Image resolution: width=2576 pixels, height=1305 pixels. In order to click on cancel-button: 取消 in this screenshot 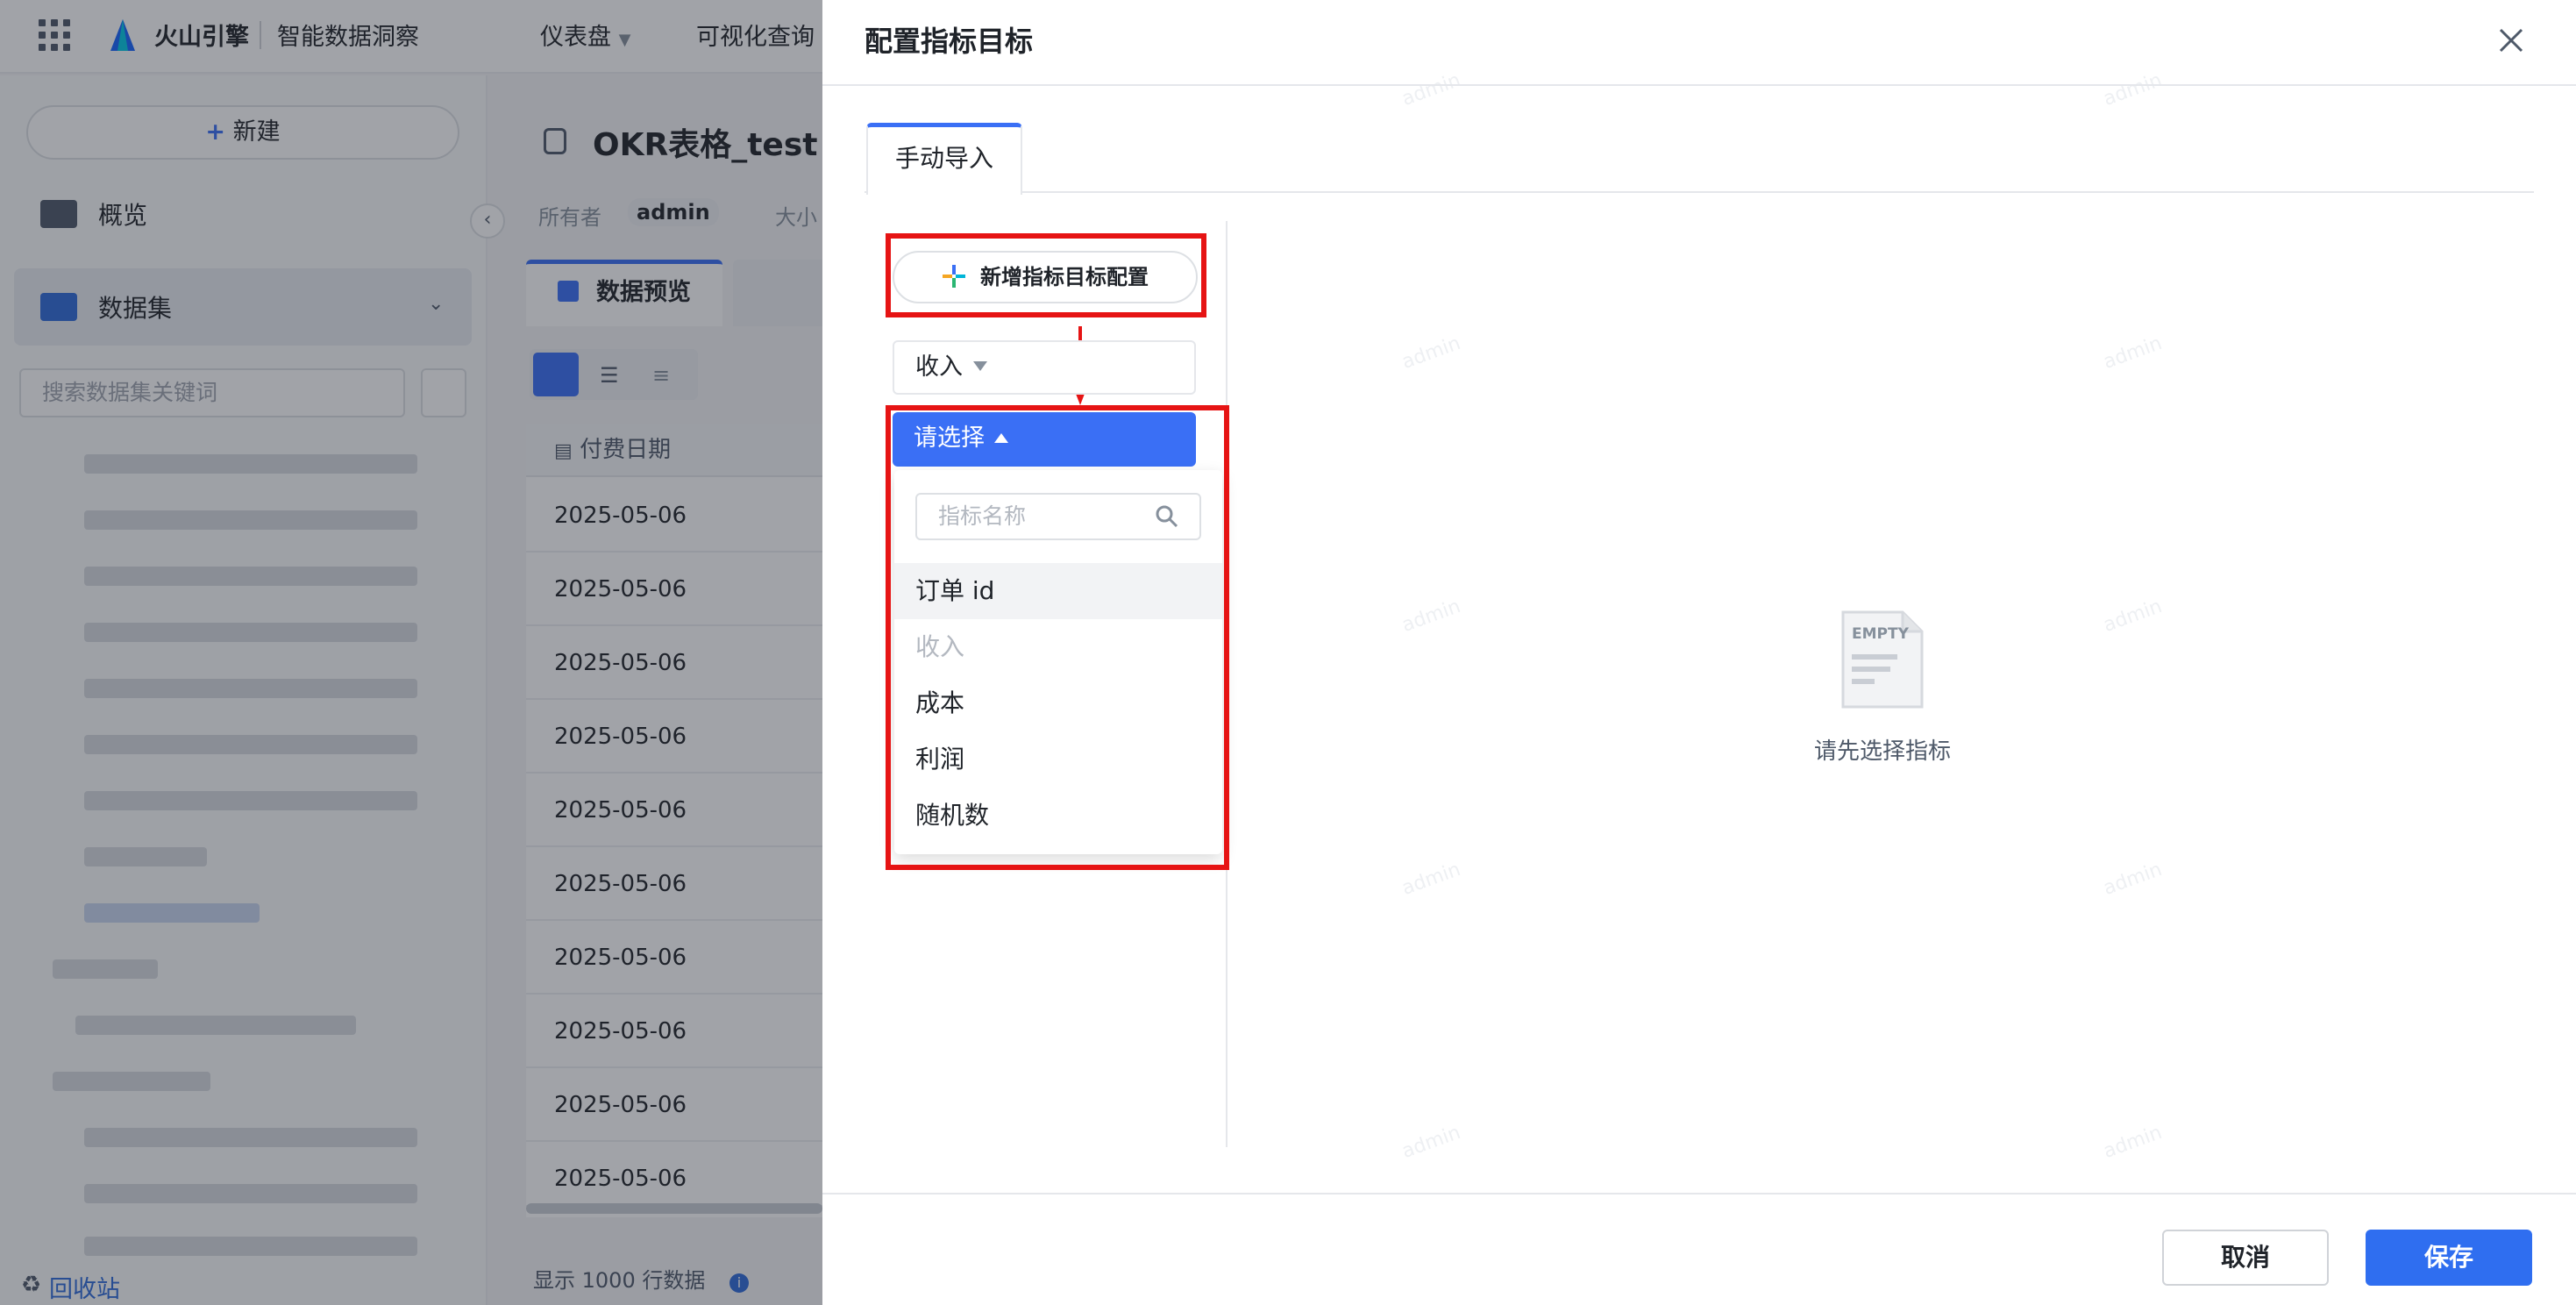, I will do `click(2245, 1258)`.